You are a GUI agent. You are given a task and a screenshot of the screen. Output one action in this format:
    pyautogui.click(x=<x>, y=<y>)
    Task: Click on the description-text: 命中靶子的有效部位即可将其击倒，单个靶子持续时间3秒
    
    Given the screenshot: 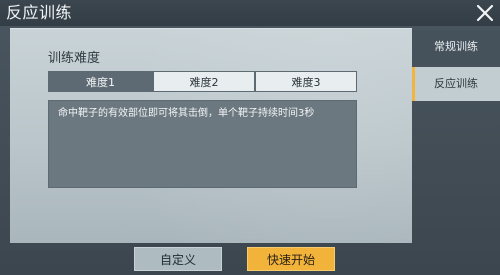 What is the action you would take?
    pyautogui.click(x=186, y=113)
    